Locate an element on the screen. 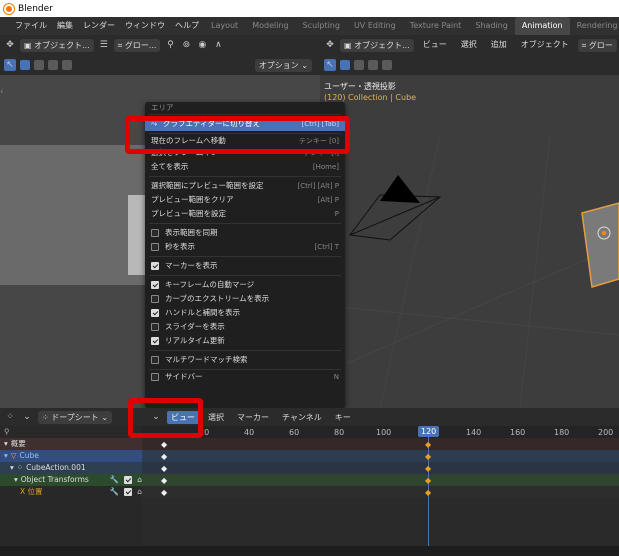  right-transform-dropdown: ⌗ グロー is located at coordinates (597, 45).